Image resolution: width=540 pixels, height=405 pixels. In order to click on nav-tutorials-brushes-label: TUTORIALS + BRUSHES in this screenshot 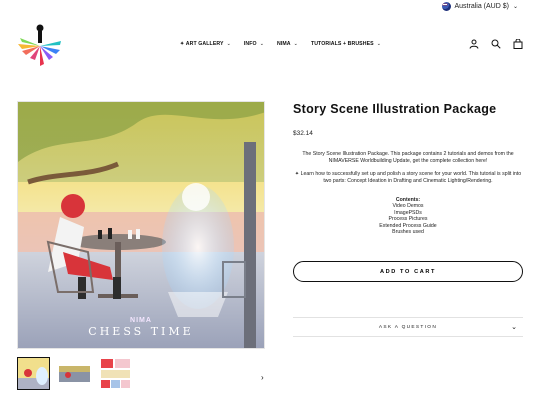, I will do `click(342, 44)`.